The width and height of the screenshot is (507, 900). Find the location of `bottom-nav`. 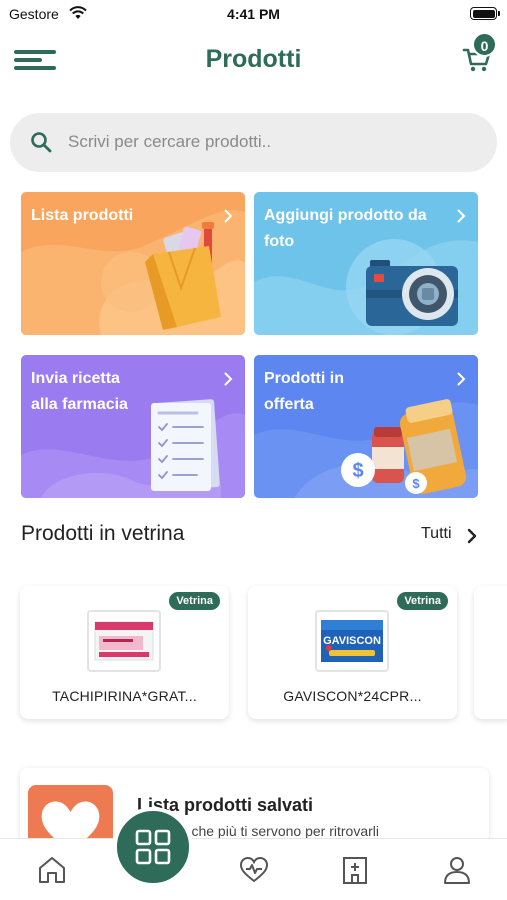

bottom-nav is located at coordinates (253, 869).